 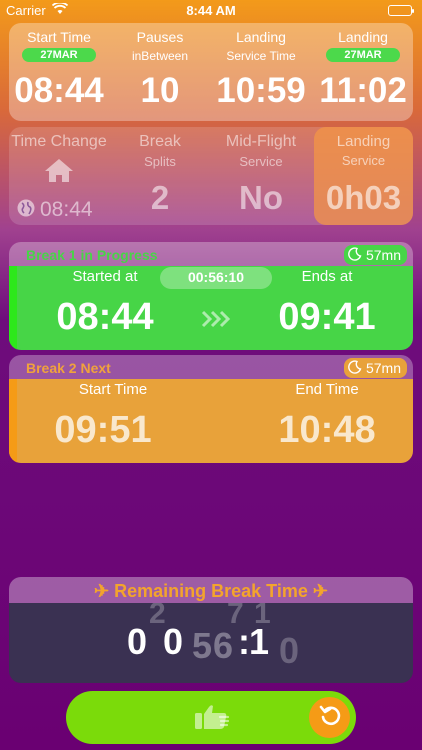 What do you see at coordinates (363, 160) in the screenshot?
I see `landing-service-toggle-sub-label: Service` at bounding box center [363, 160].